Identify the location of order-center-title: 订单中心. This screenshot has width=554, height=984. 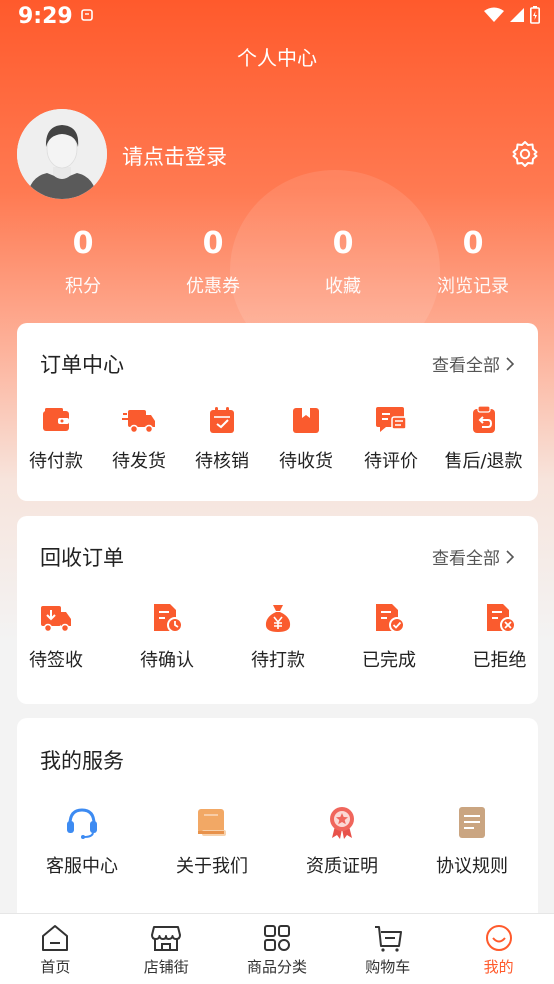
(82, 365).